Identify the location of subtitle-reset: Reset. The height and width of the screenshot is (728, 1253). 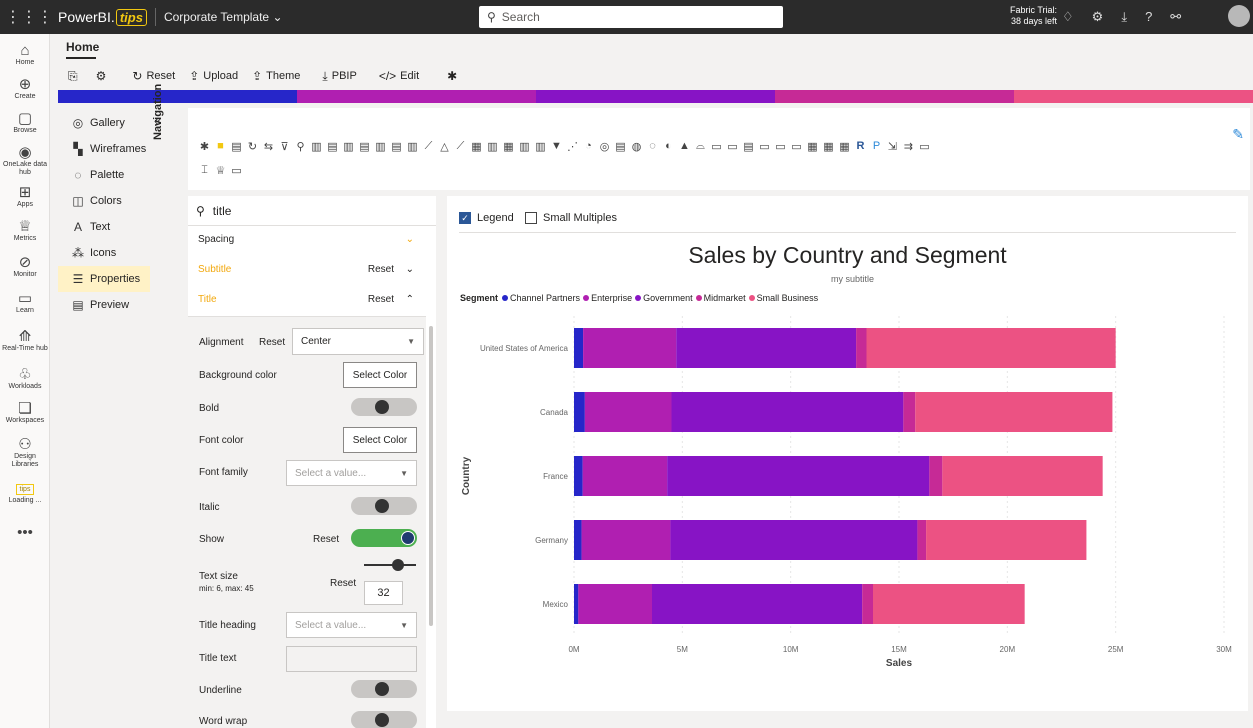
(381, 269).